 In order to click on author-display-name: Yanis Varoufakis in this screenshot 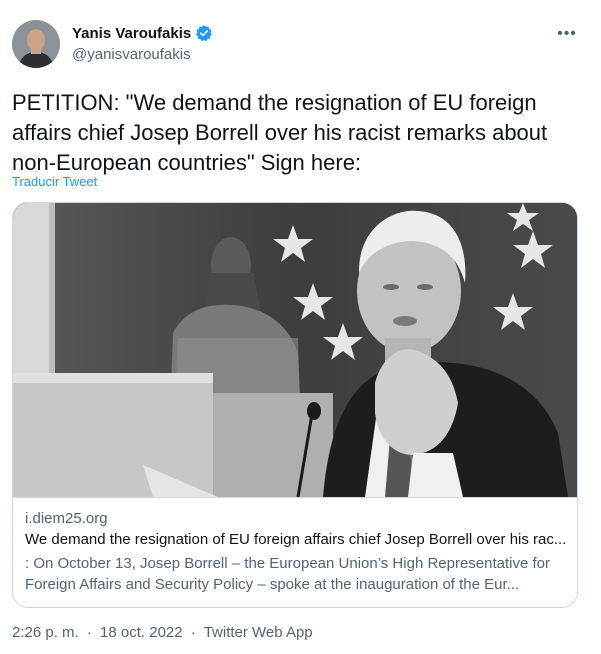, I will do `click(131, 33)`.